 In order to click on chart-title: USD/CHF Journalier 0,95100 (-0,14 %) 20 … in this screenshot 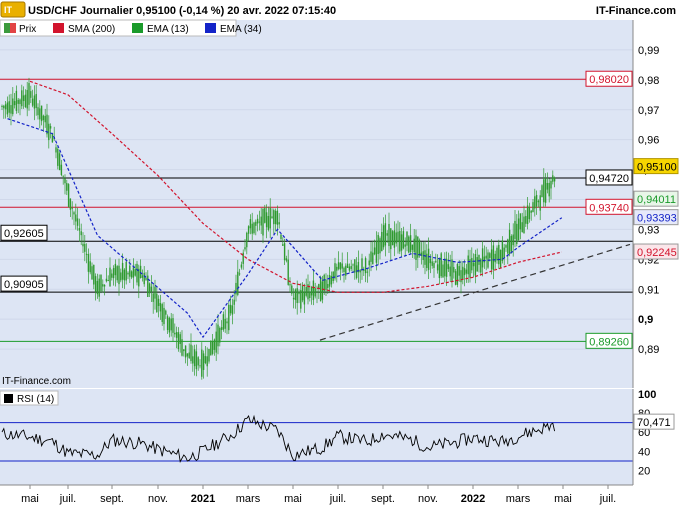, I will do `click(182, 11)`.